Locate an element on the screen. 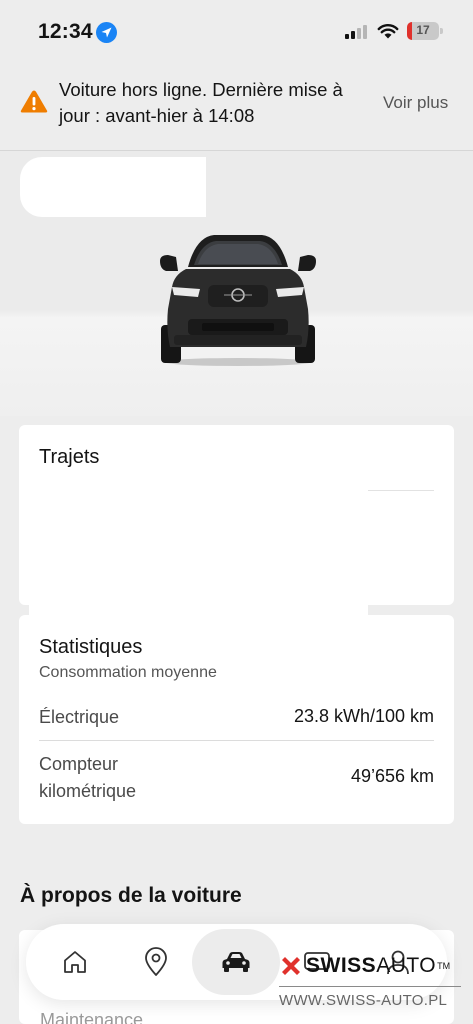 Image resolution: width=473 pixels, height=1024 pixels. tab-map is located at coordinates (156, 962).